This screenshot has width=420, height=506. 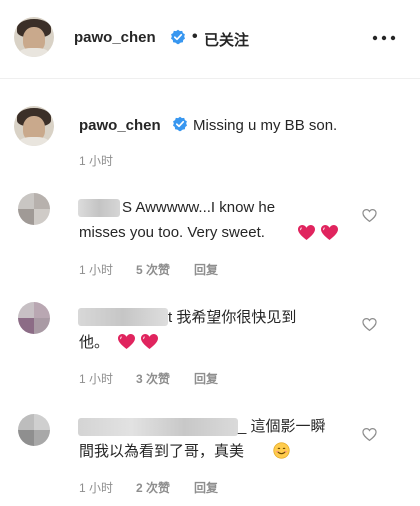 I want to click on comment-text-line2: 他。, so click(x=94, y=342).